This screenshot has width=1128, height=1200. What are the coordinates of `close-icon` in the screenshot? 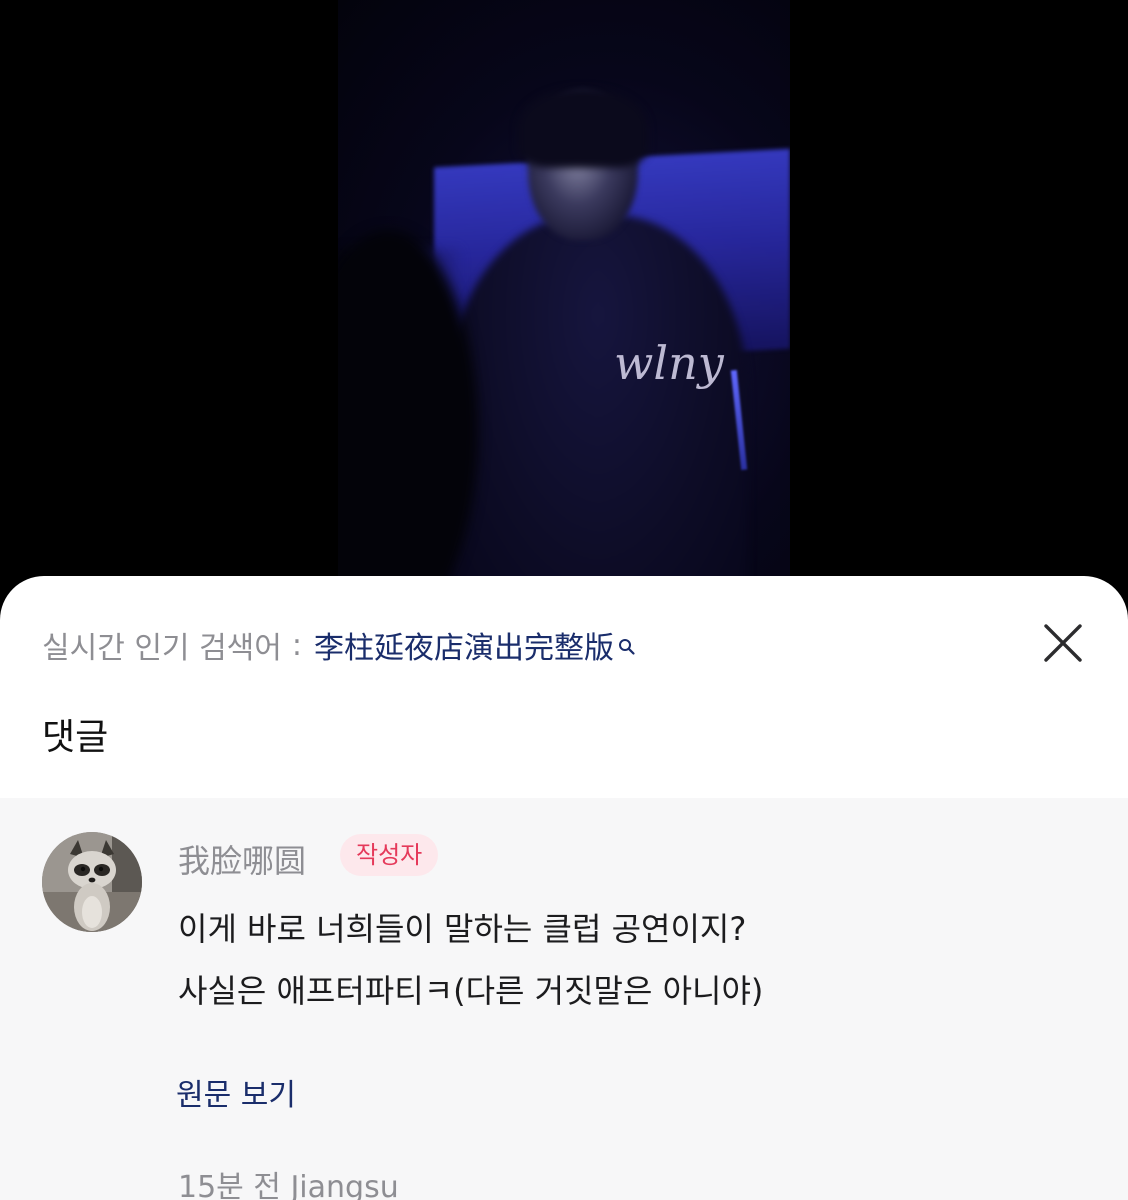 It's located at (1063, 643).